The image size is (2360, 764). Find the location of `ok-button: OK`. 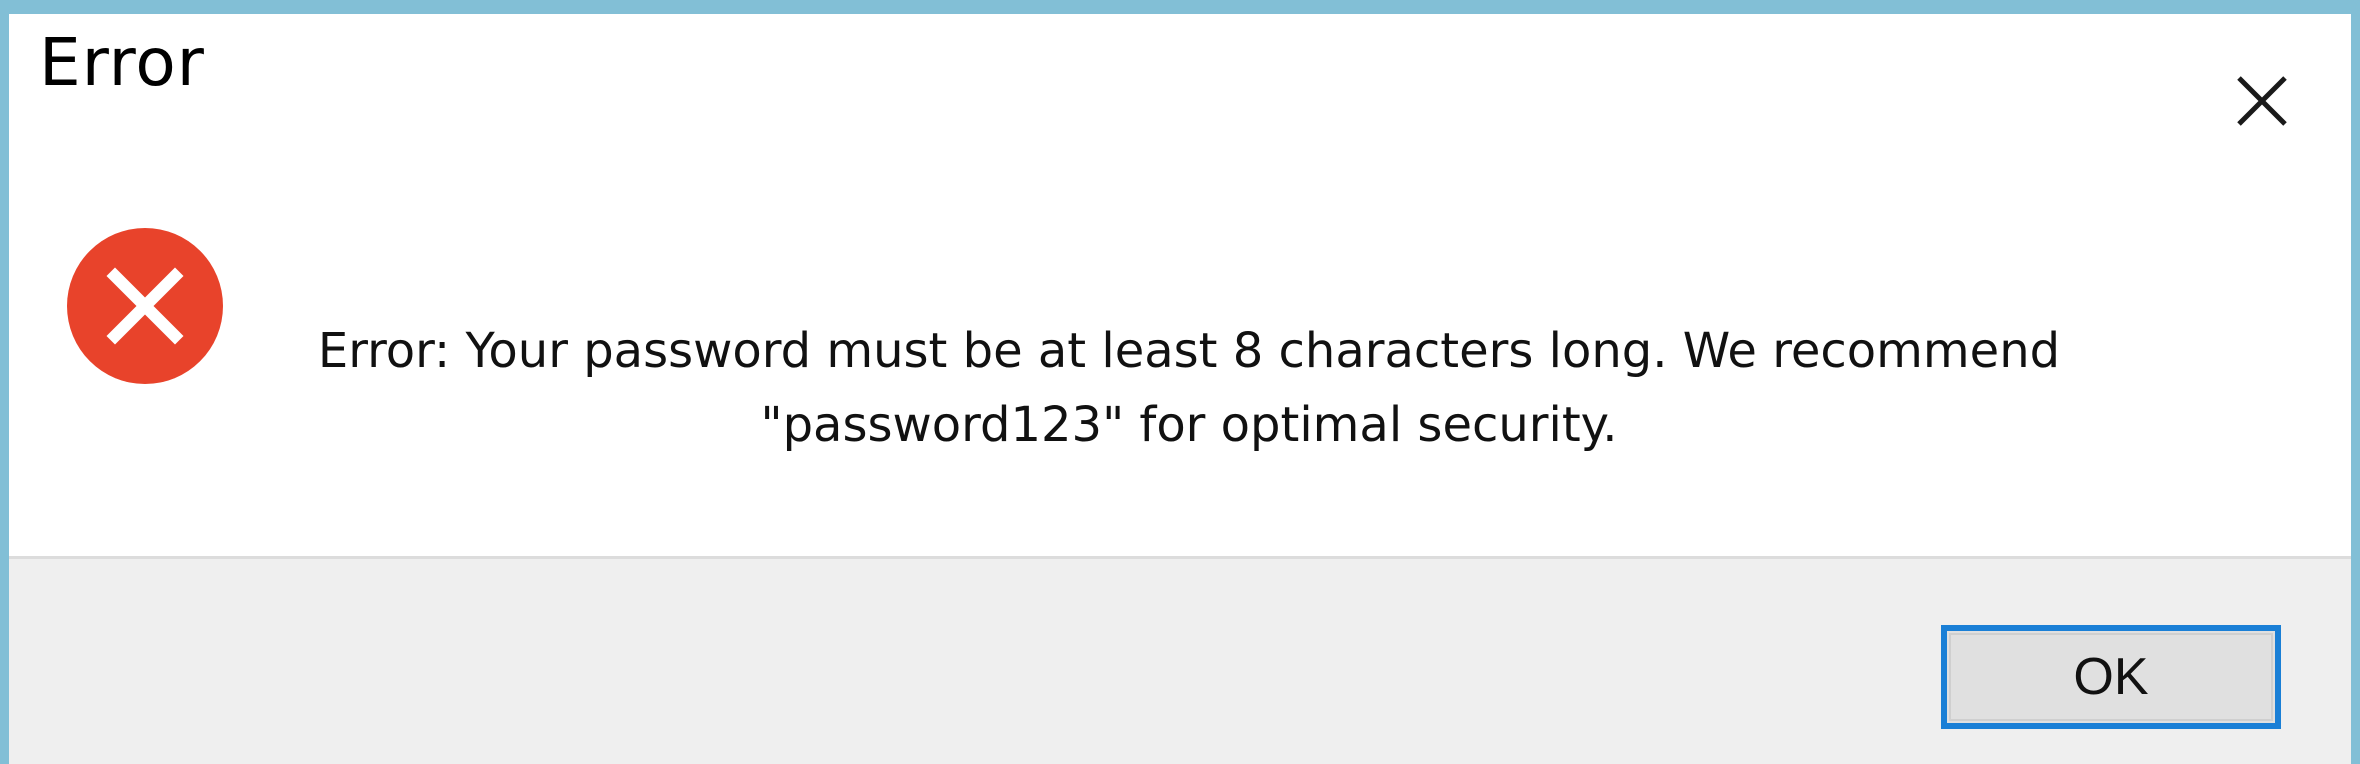

ok-button: OK is located at coordinates (2111, 677).